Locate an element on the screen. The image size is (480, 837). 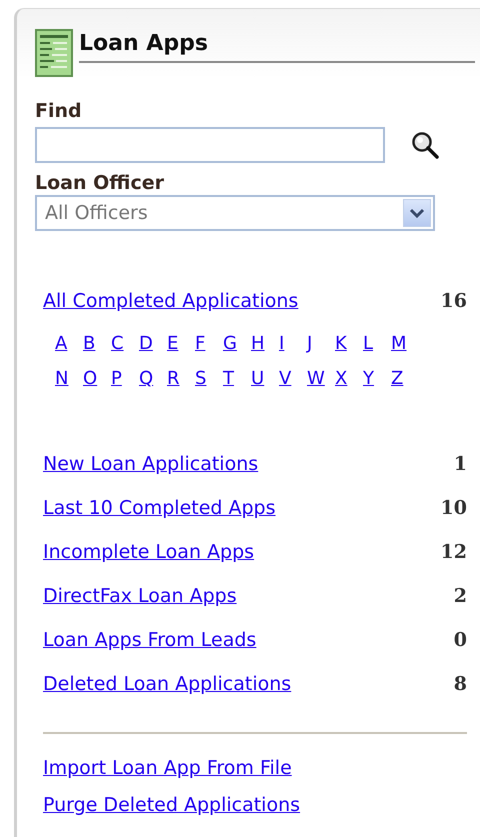
letter-link: Y is located at coordinates (377, 378).